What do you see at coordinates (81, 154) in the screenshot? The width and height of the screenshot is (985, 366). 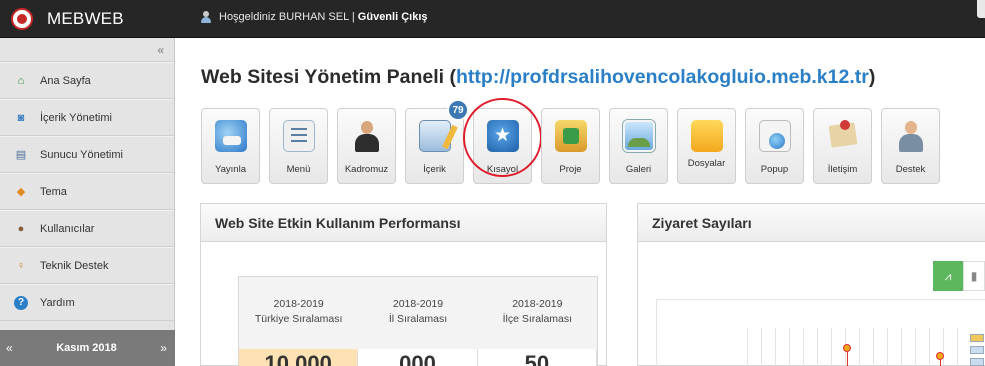 I see `sidebar-item-label: Sunucu Yönetimi` at bounding box center [81, 154].